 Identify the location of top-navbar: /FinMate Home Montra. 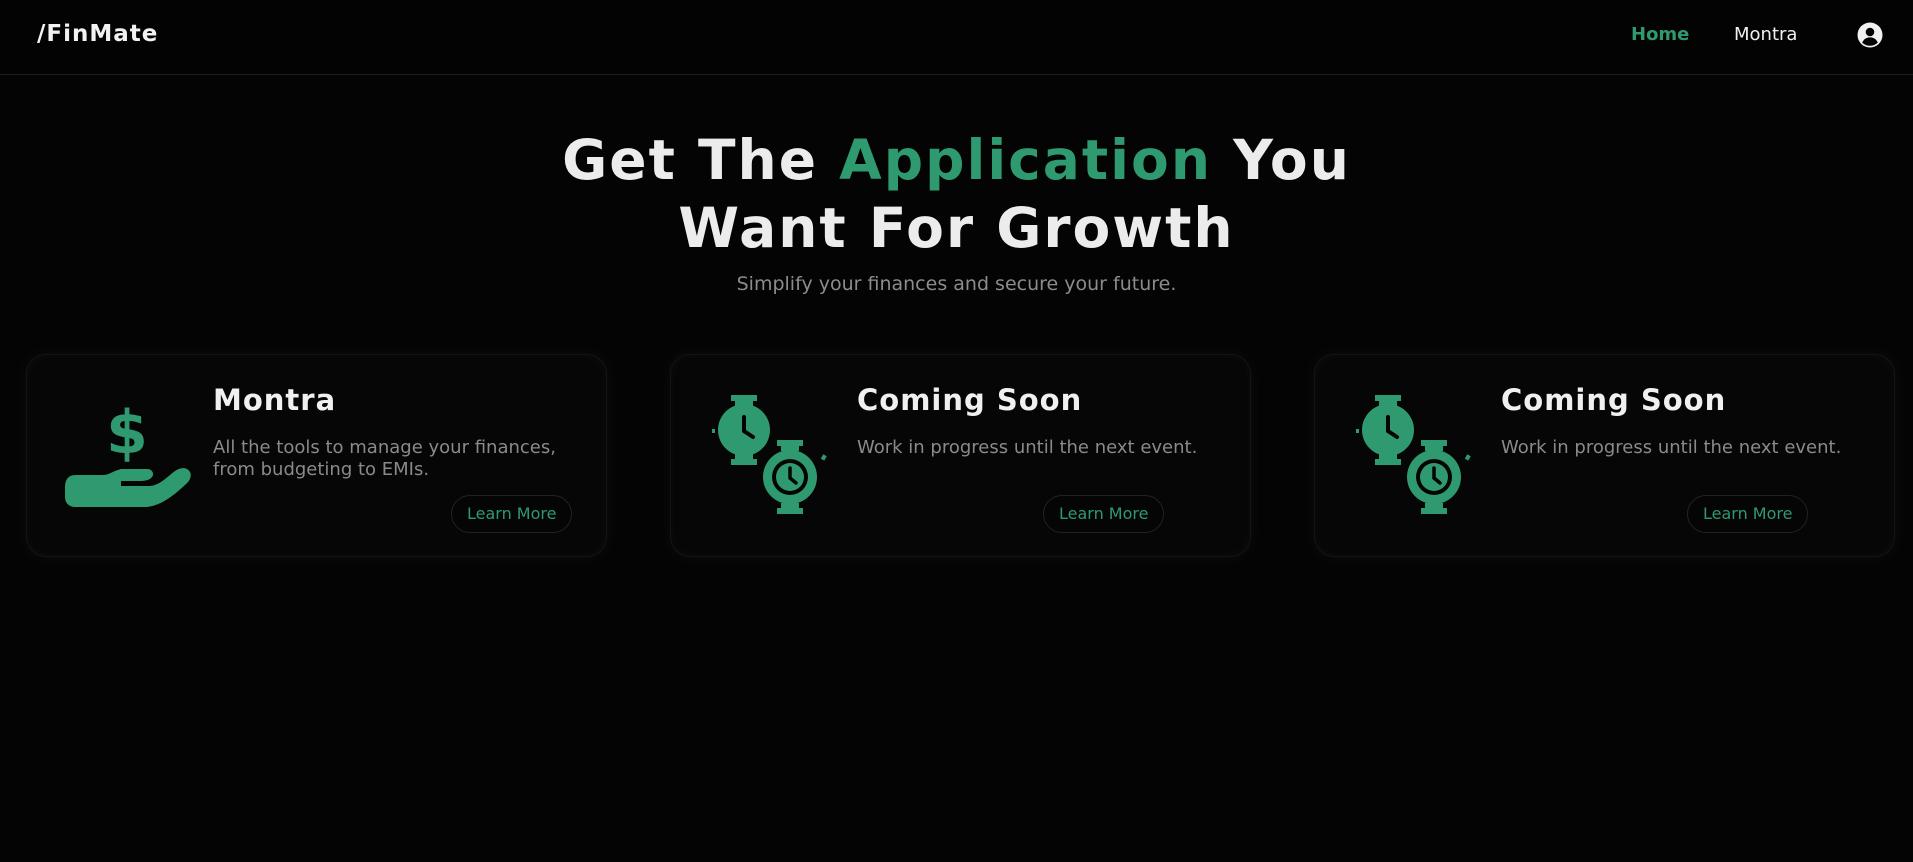
(956, 37).